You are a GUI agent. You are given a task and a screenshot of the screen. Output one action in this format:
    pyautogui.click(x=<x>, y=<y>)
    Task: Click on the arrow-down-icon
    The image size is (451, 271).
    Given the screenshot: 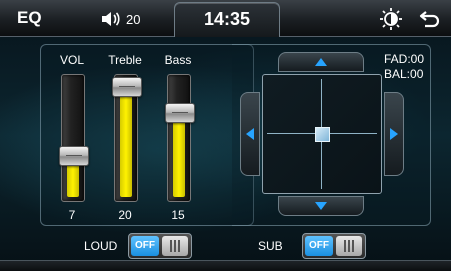 What is the action you would take?
    pyautogui.click(x=321, y=206)
    